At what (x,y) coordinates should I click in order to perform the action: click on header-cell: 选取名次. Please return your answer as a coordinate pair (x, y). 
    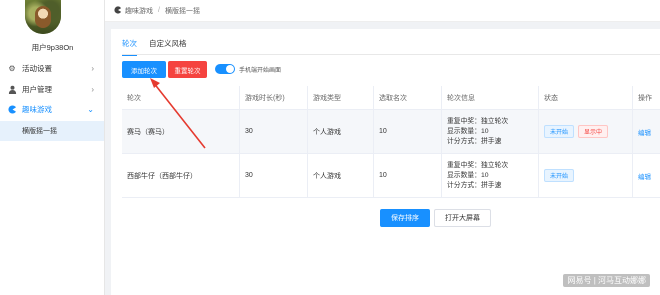
    Looking at the image, I should click on (408, 97).